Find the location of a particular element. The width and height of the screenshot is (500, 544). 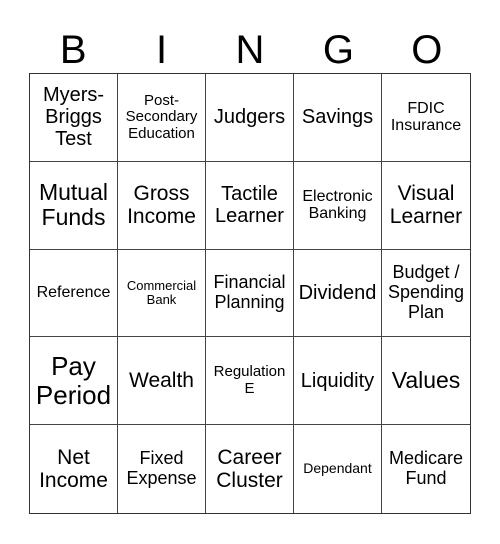

bingo-cell: Myers- Briggs Test is located at coordinates (74, 118).